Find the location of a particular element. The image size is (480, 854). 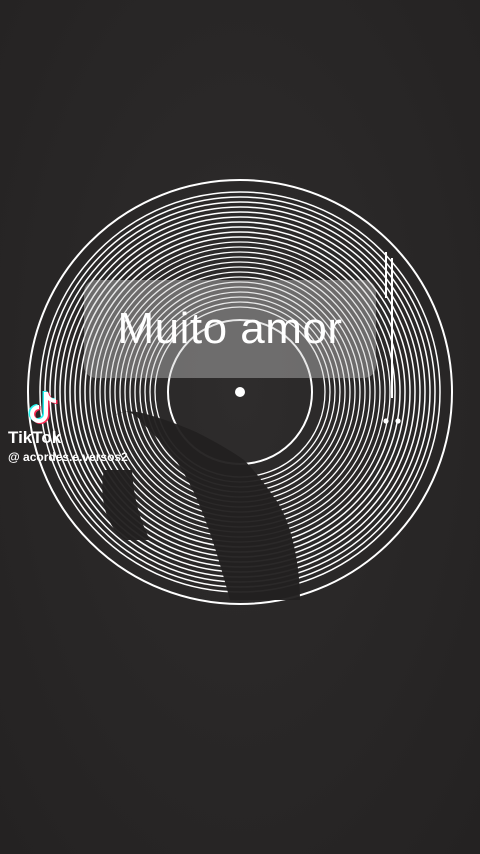

creator-handle: @ acordes.e.versos2 is located at coordinates (68, 457).